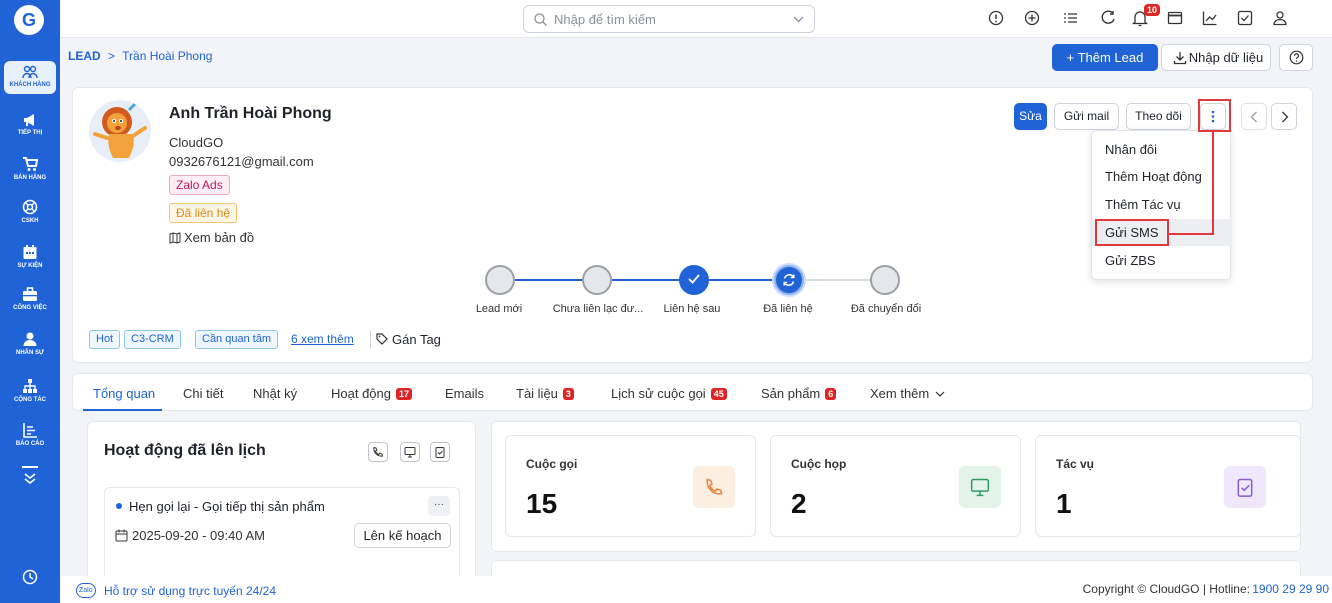 This screenshot has width=1332, height=603. What do you see at coordinates (1162, 260) in the screenshot?
I see `menu-item-send-zbs: Gửi ZBS` at bounding box center [1162, 260].